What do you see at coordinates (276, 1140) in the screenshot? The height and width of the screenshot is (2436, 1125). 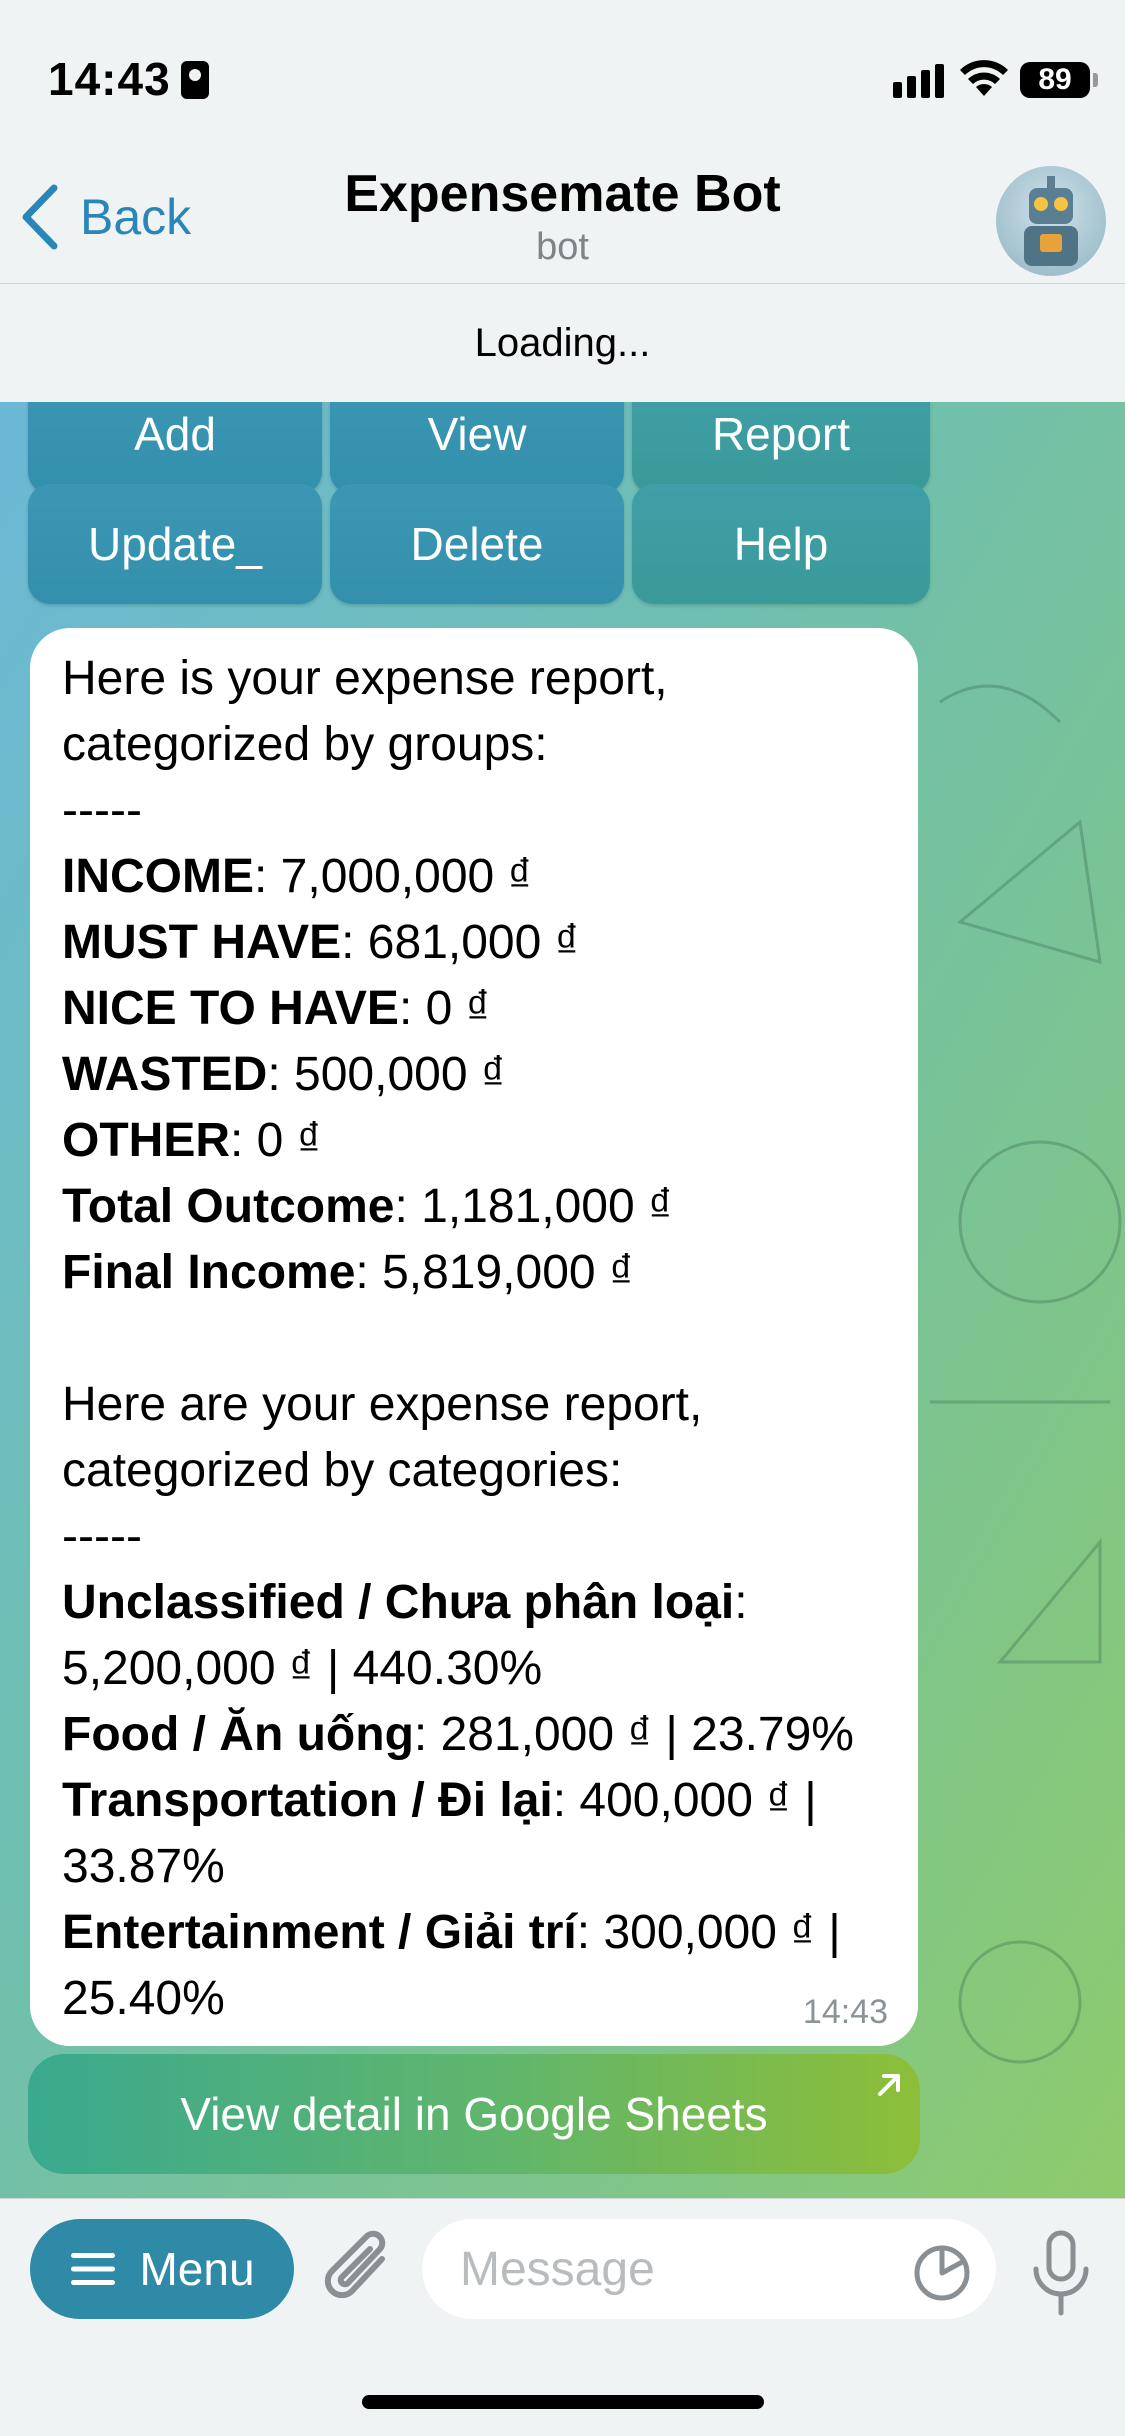 I see `group-value-other: : 0 ₫` at bounding box center [276, 1140].